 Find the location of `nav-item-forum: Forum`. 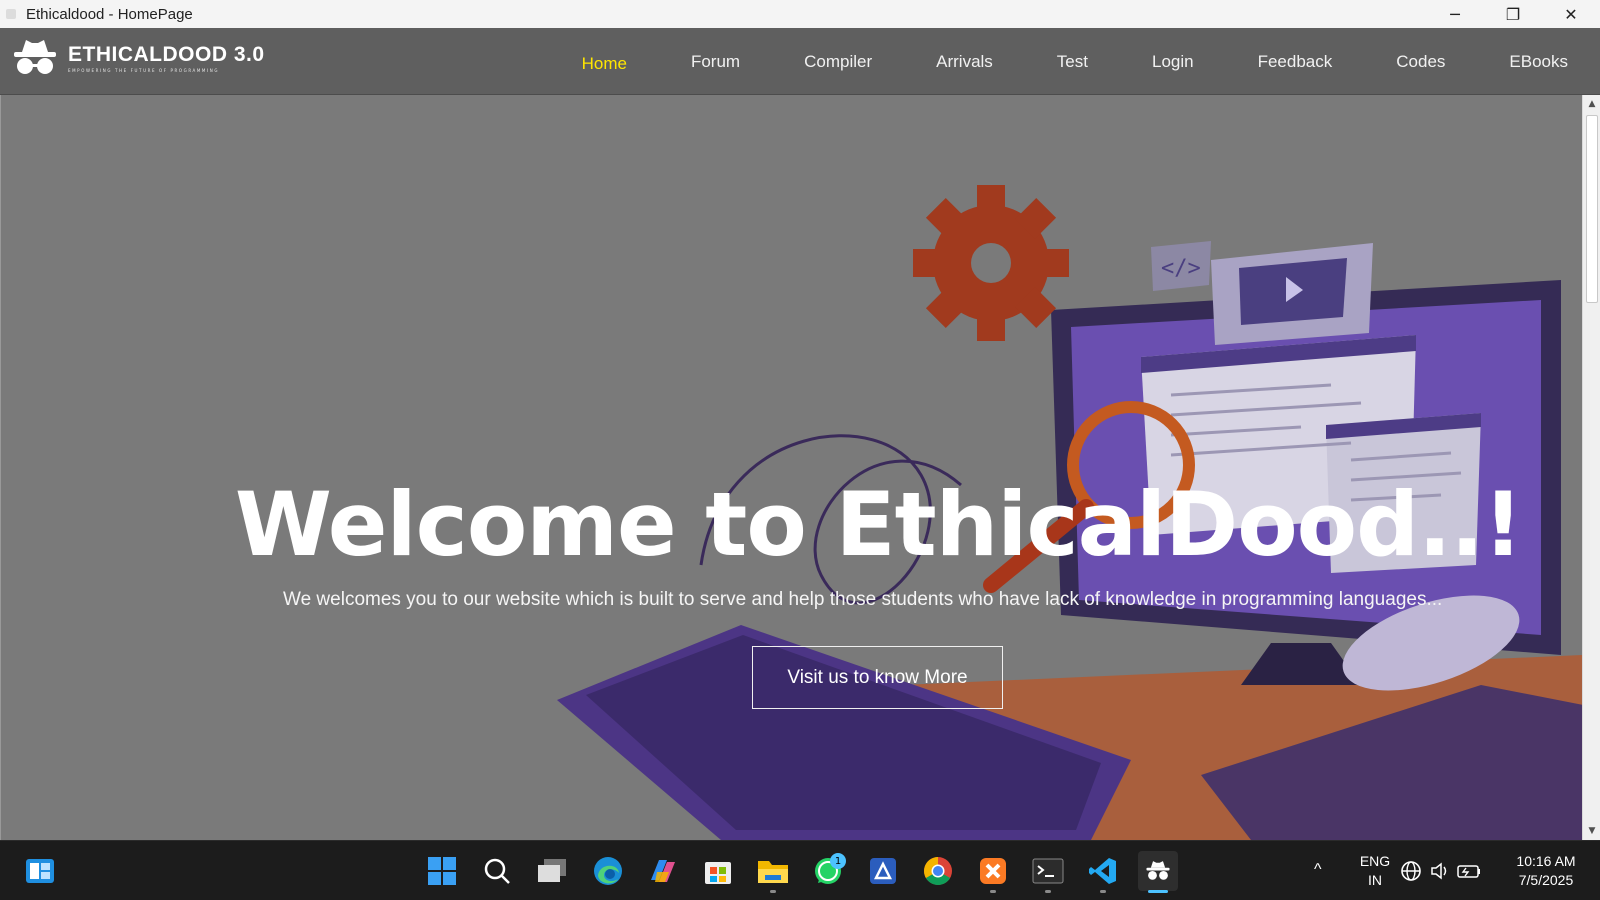

nav-item-forum: Forum is located at coordinates (715, 62).